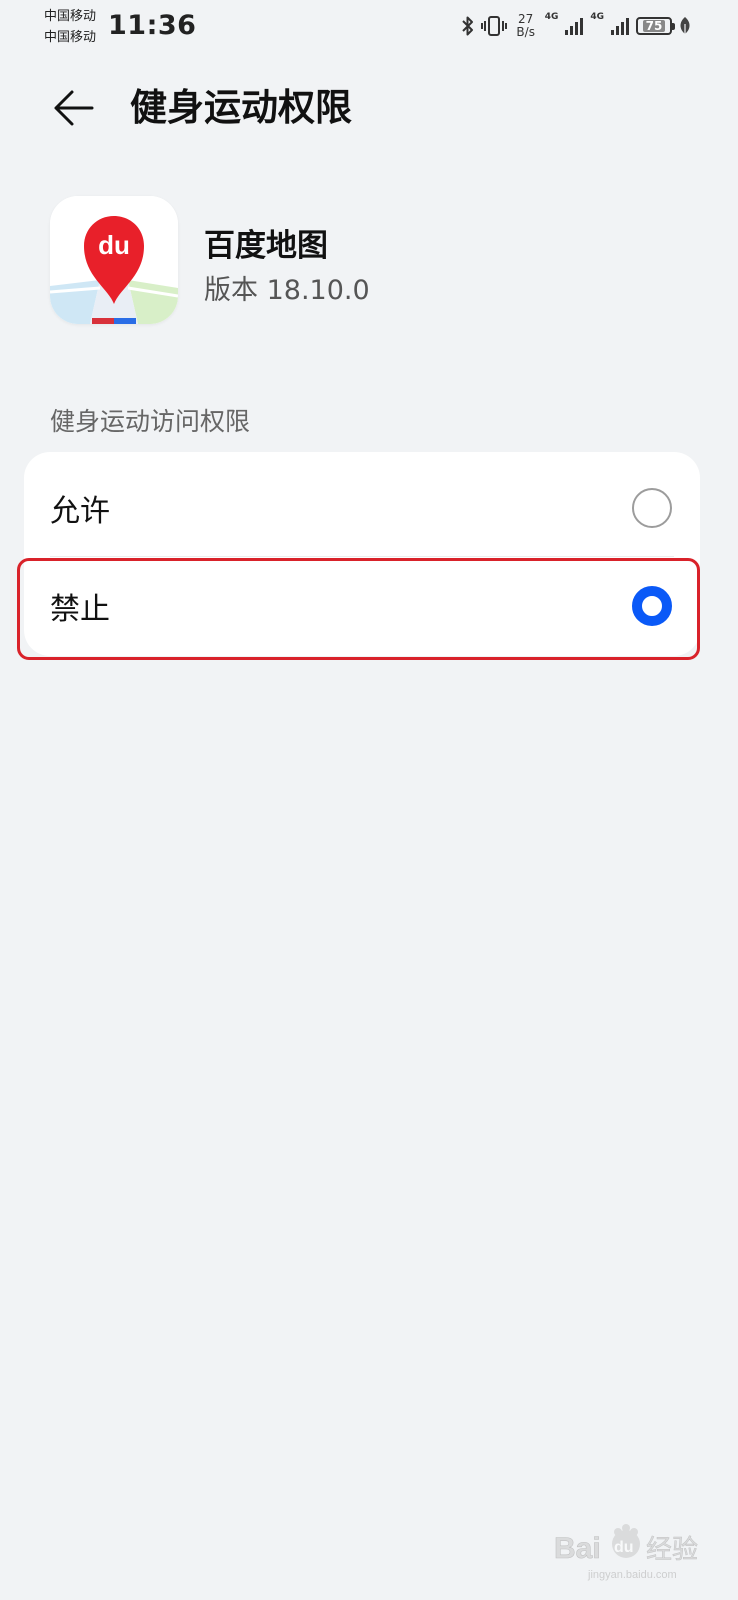 This screenshot has width=738, height=1600. I want to click on signal-icon, so click(574, 26).